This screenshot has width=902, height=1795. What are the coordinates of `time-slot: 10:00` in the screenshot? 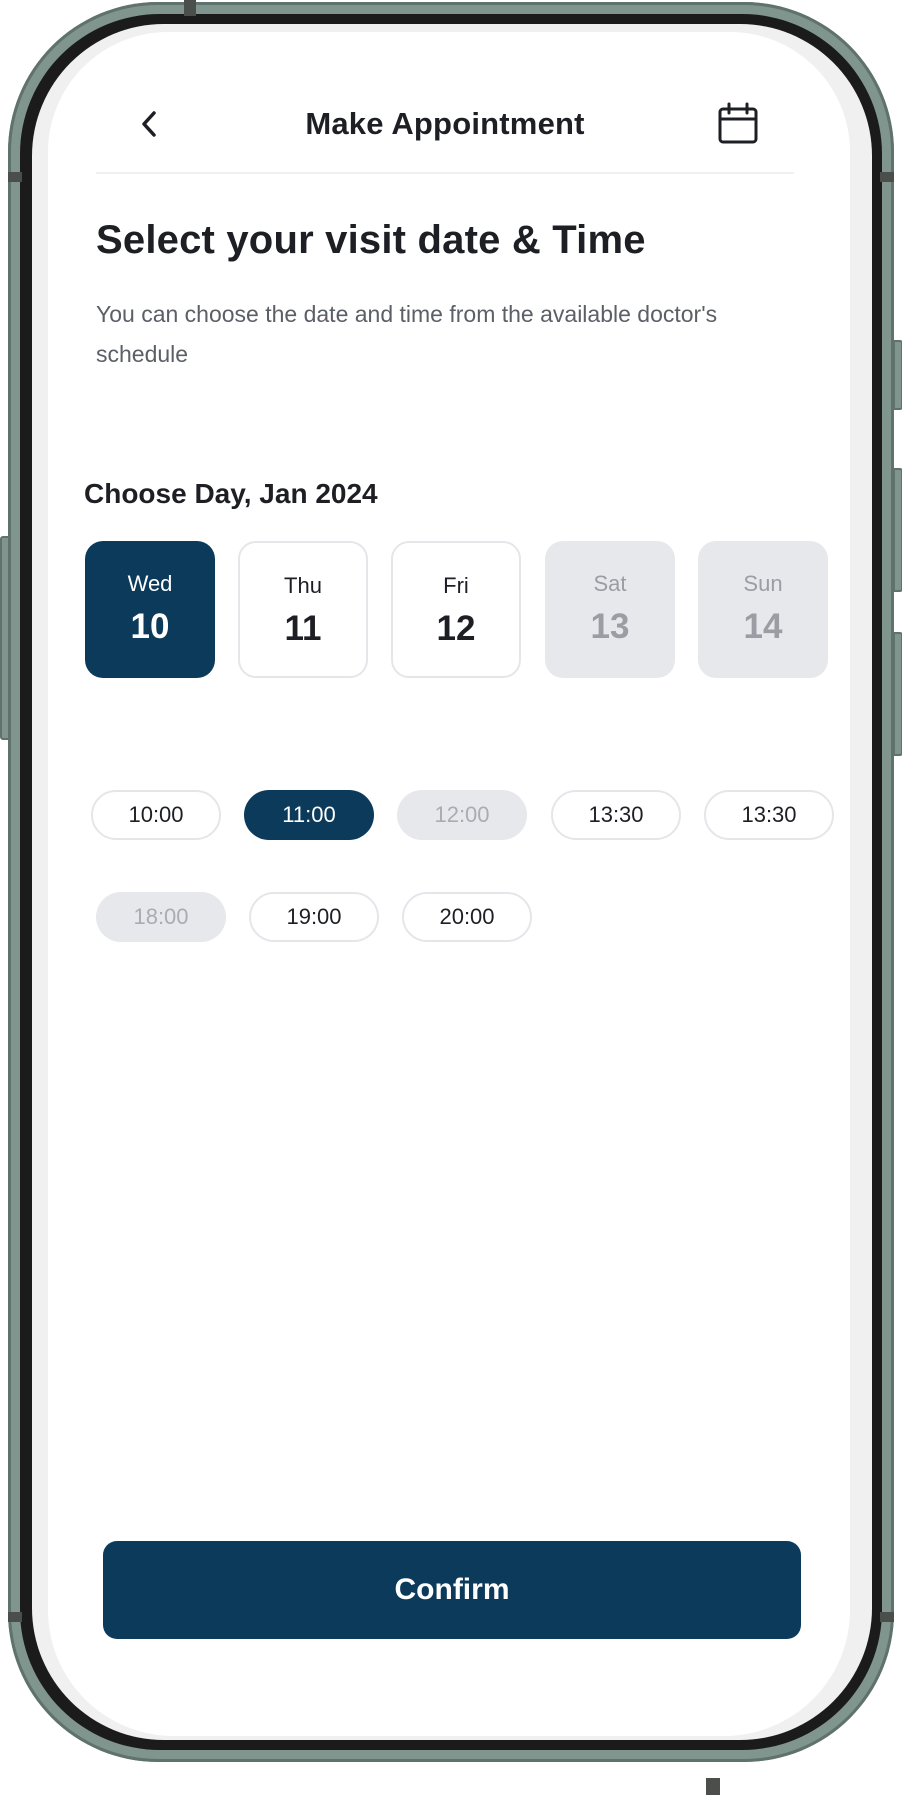 It's located at (156, 815).